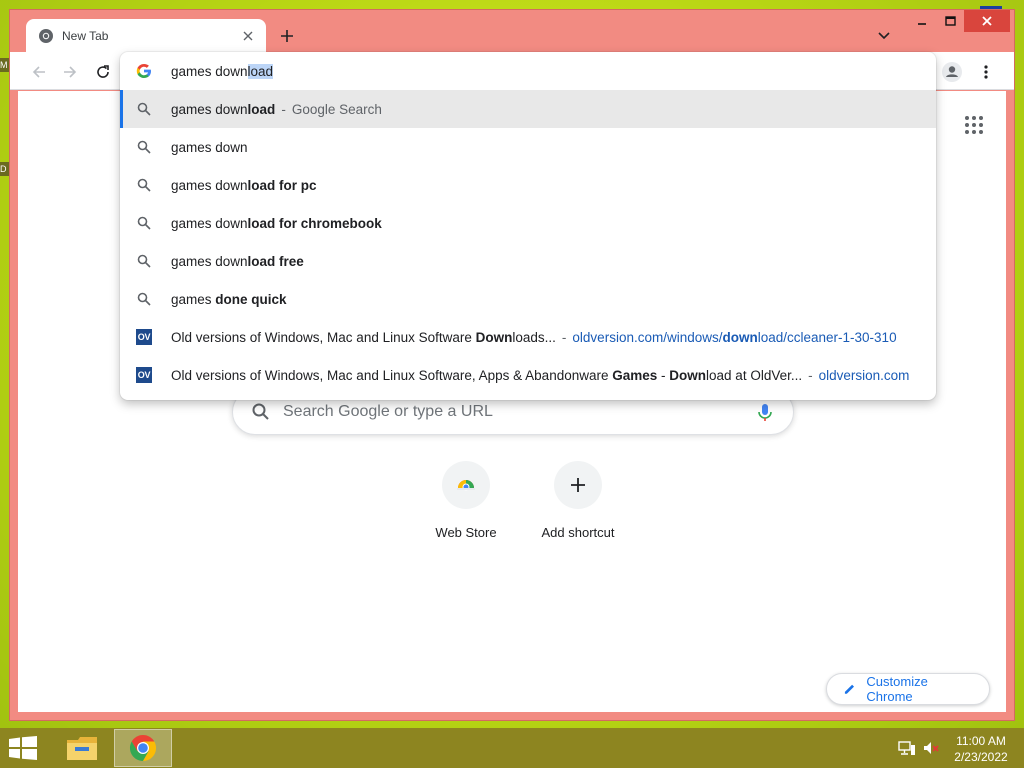  I want to click on desktop-icon-edge: D, so click(5, 169).